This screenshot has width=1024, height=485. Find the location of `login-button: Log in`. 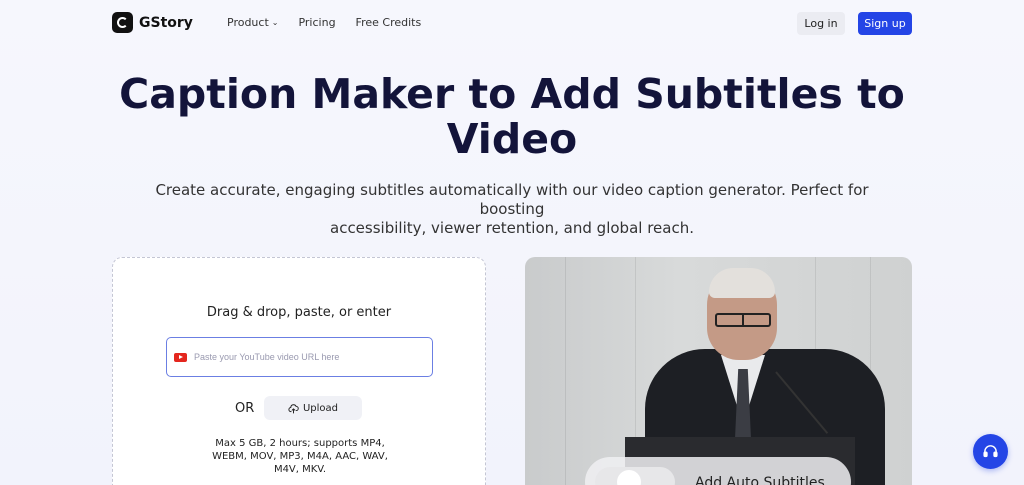

login-button: Log in is located at coordinates (821, 23).